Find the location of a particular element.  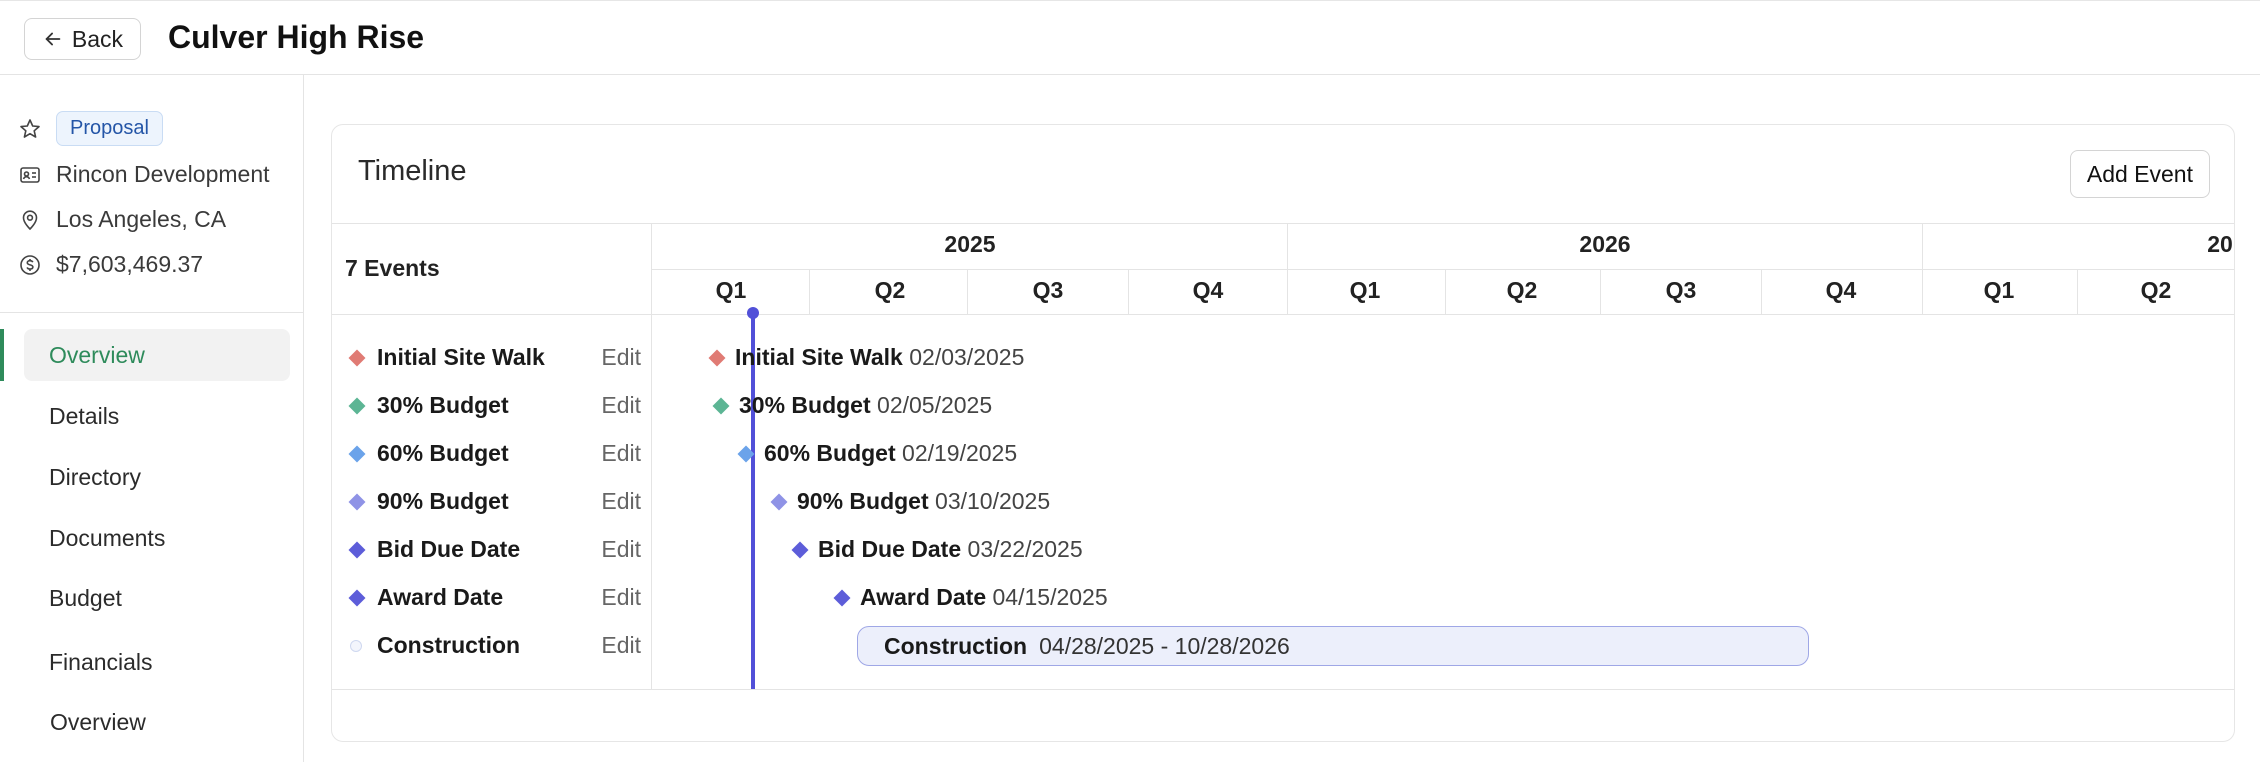

status-row: Proposal is located at coordinates (90, 128).